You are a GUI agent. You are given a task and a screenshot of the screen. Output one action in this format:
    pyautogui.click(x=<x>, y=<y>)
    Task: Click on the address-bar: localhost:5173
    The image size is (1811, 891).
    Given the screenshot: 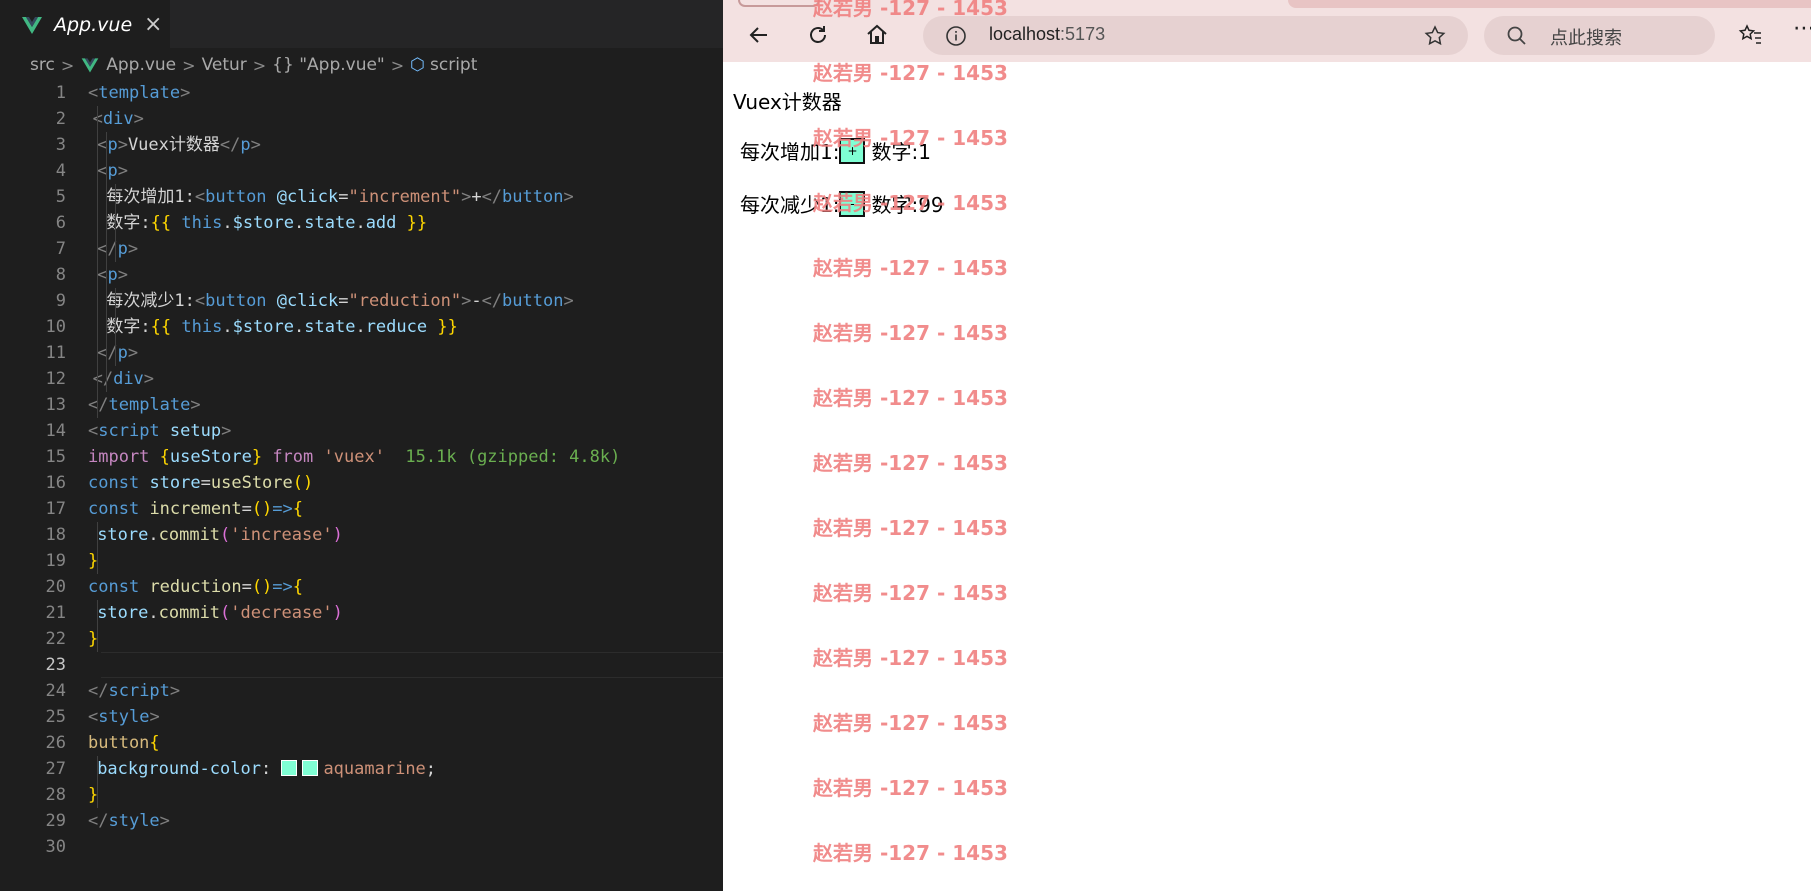 What is the action you would take?
    pyautogui.click(x=1195, y=35)
    